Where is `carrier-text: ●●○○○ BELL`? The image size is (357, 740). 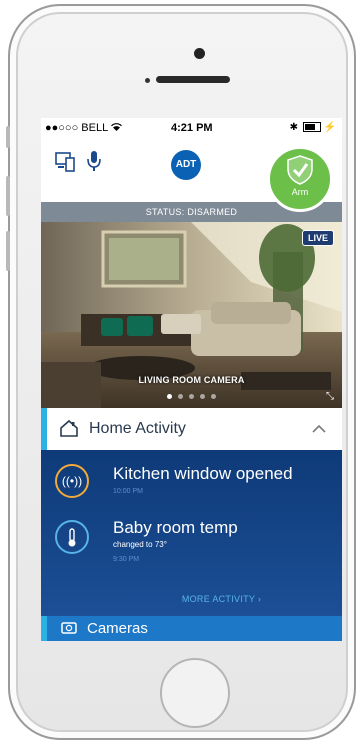
carrier-text: ●●○○○ BELL is located at coordinates (76, 128).